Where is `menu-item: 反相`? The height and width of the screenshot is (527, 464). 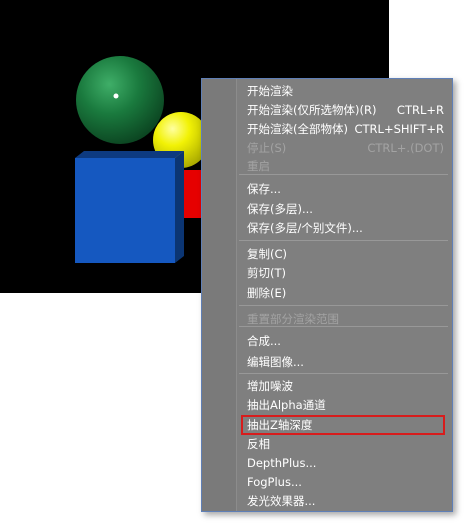 menu-item: 反相 is located at coordinates (345, 444).